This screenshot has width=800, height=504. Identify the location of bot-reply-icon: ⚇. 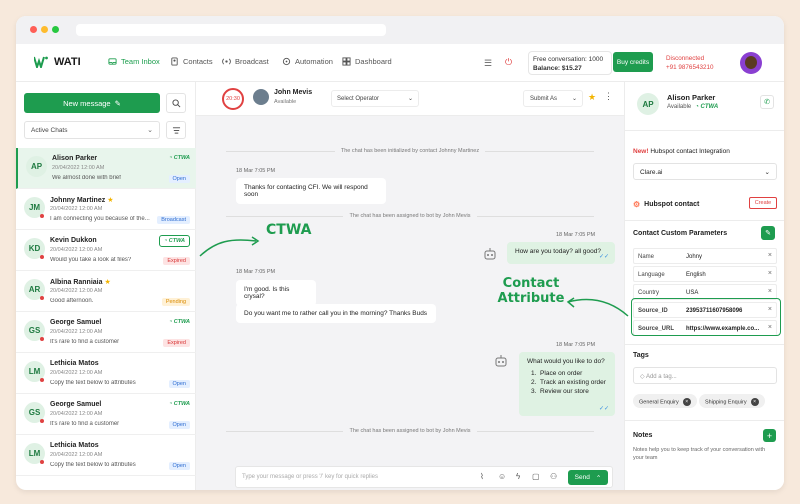
(553, 476).